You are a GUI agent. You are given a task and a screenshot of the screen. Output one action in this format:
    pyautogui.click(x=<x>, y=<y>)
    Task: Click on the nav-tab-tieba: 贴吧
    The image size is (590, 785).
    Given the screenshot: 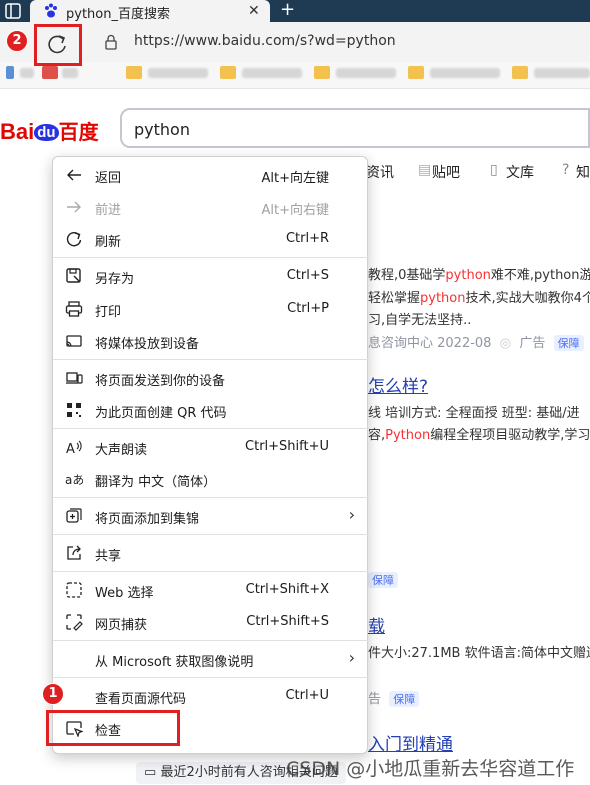 What is the action you would take?
    pyautogui.click(x=446, y=172)
    